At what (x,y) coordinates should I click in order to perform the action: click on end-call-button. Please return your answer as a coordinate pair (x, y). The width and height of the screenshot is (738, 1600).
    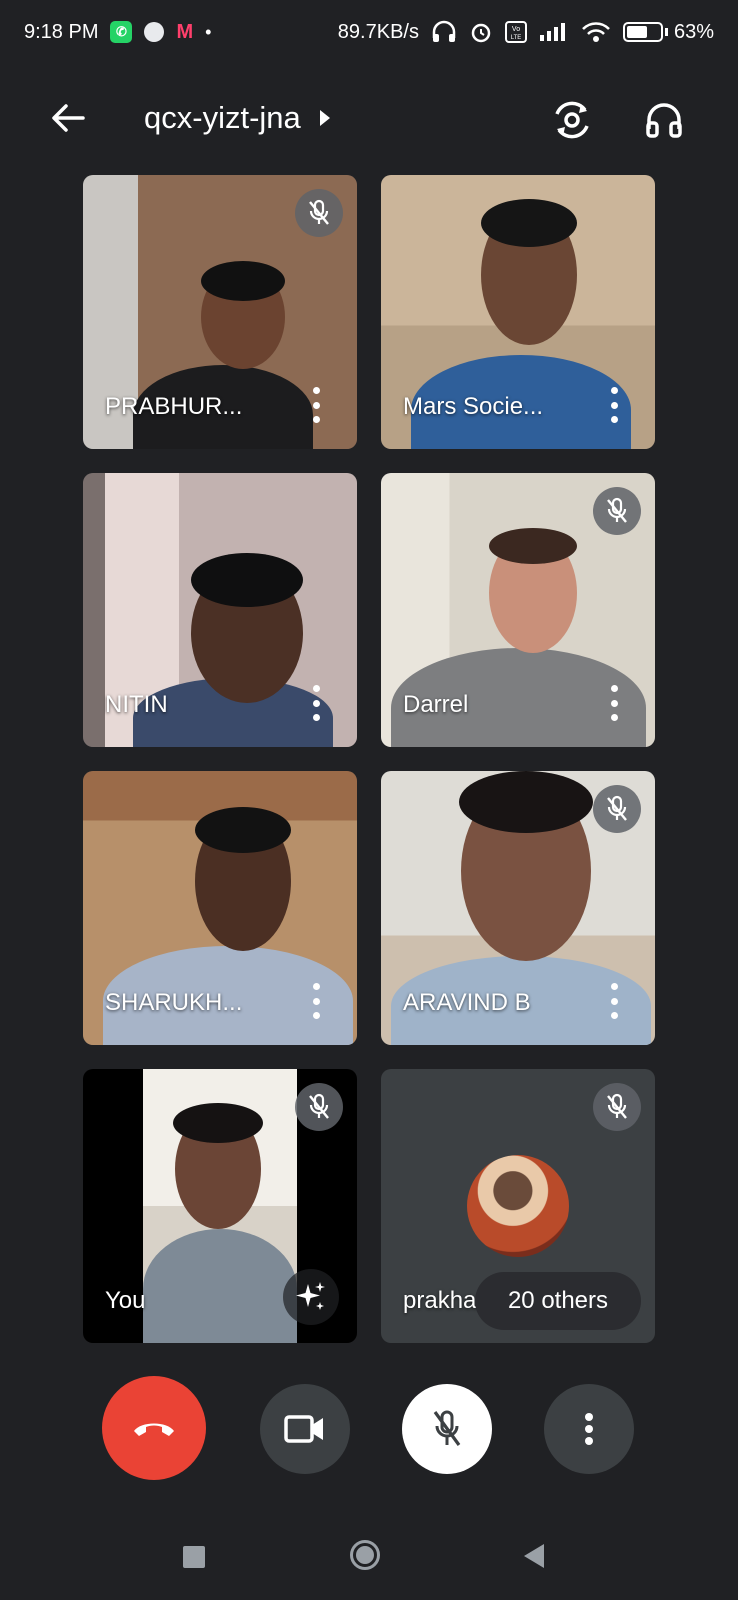
    Looking at the image, I should click on (154, 1428).